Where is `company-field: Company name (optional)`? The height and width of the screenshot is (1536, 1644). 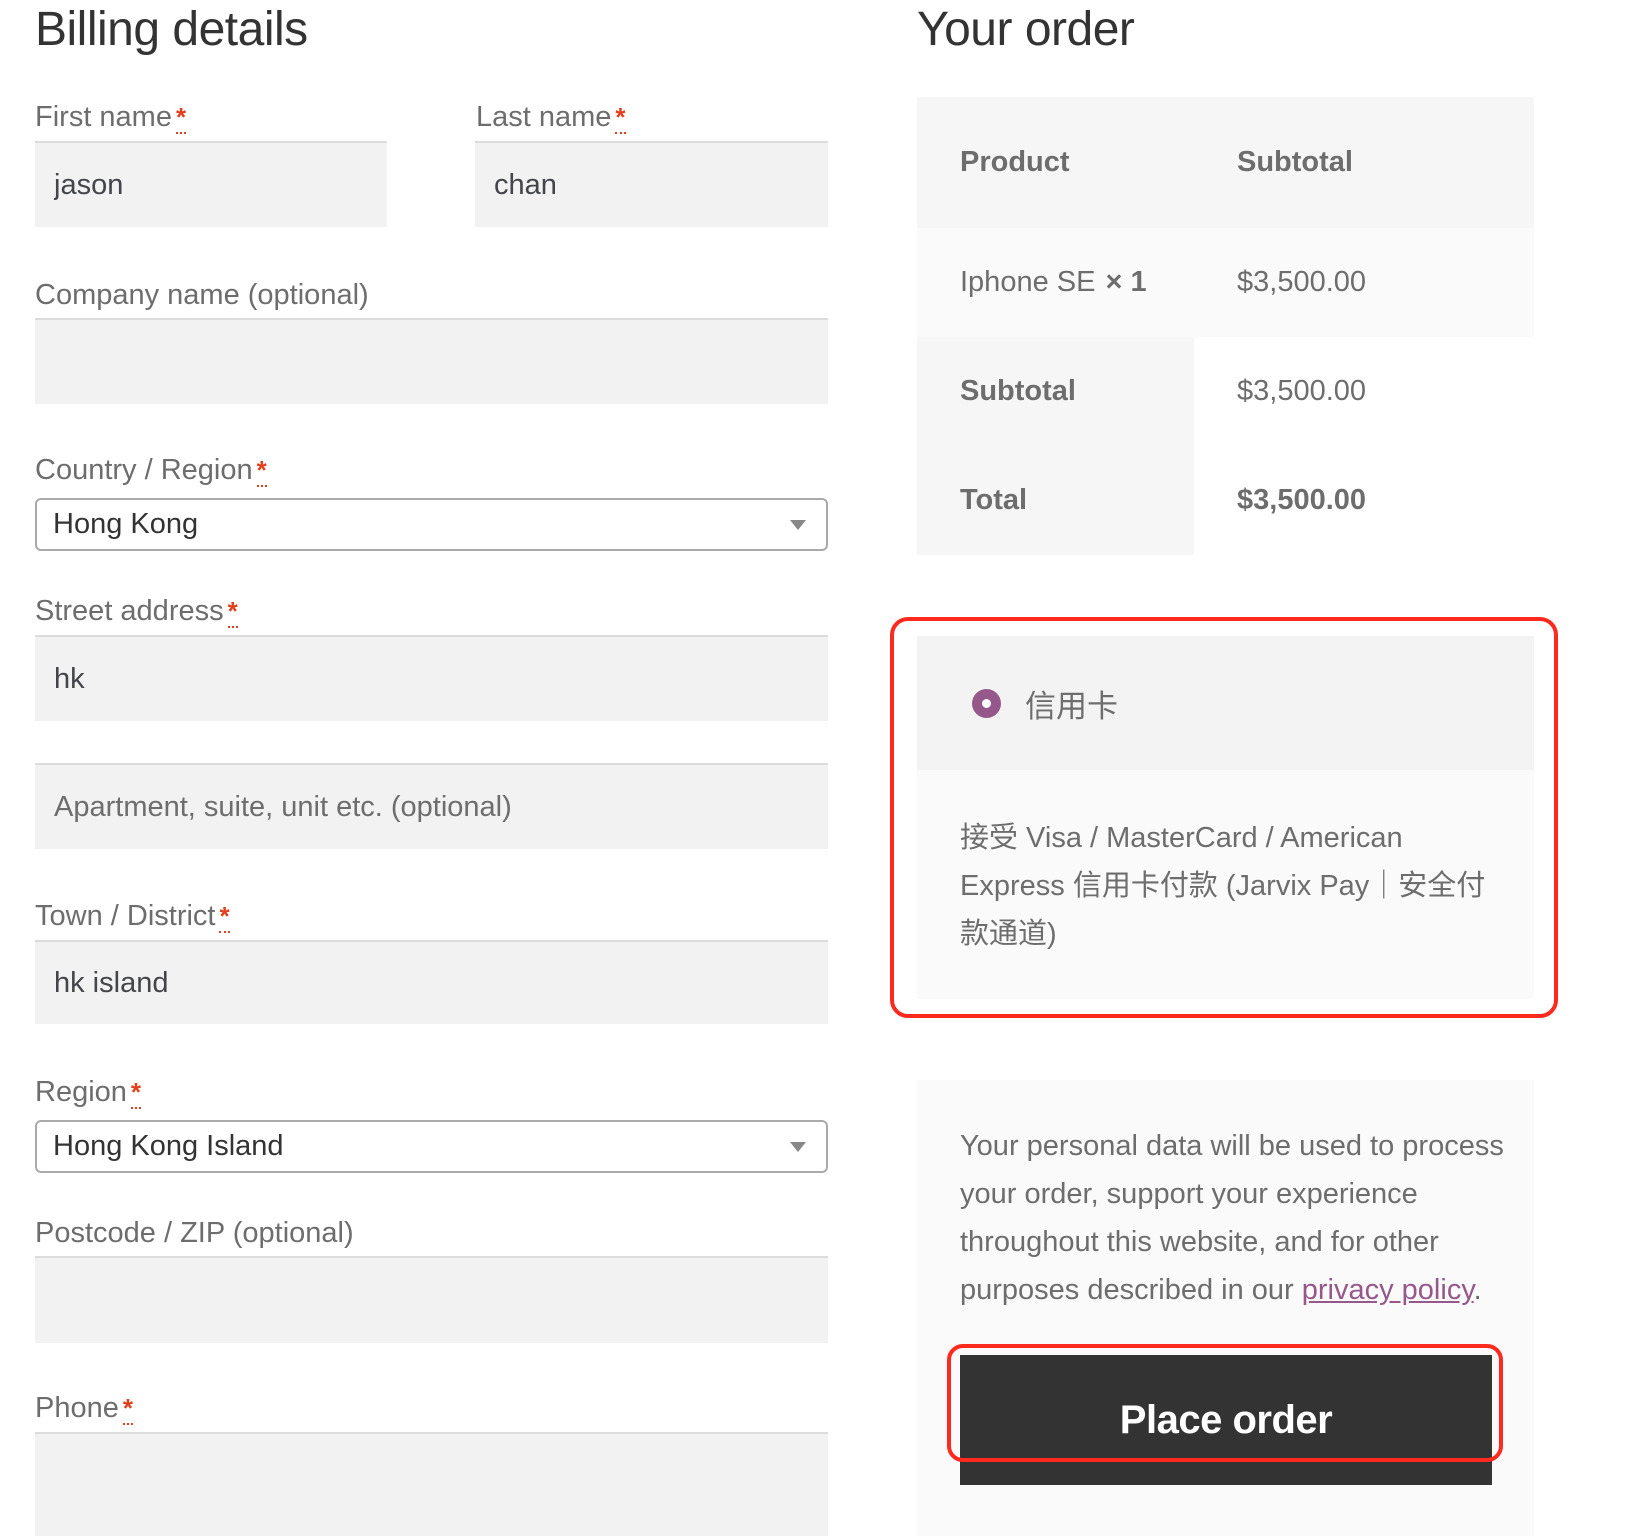
company-field: Company name (optional) is located at coordinates (202, 295).